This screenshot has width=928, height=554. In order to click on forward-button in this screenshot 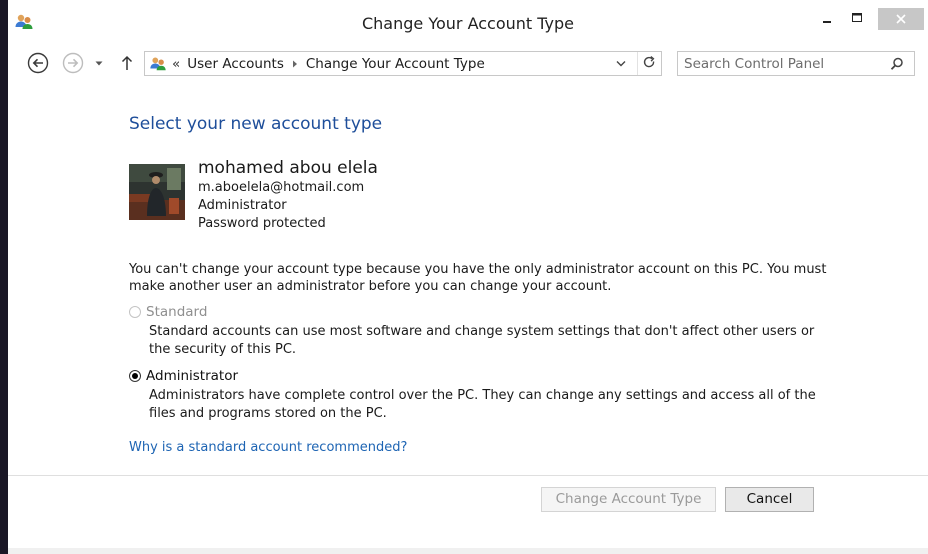, I will do `click(73, 63)`.